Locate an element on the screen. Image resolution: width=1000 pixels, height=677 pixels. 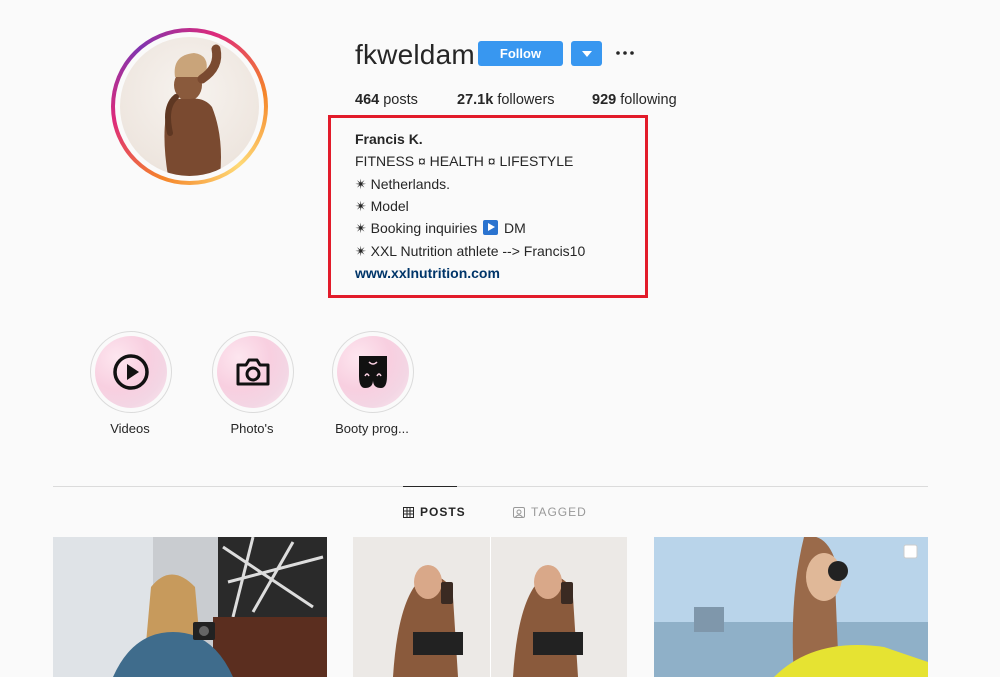
ellipsis-icon is located at coordinates (625, 53).